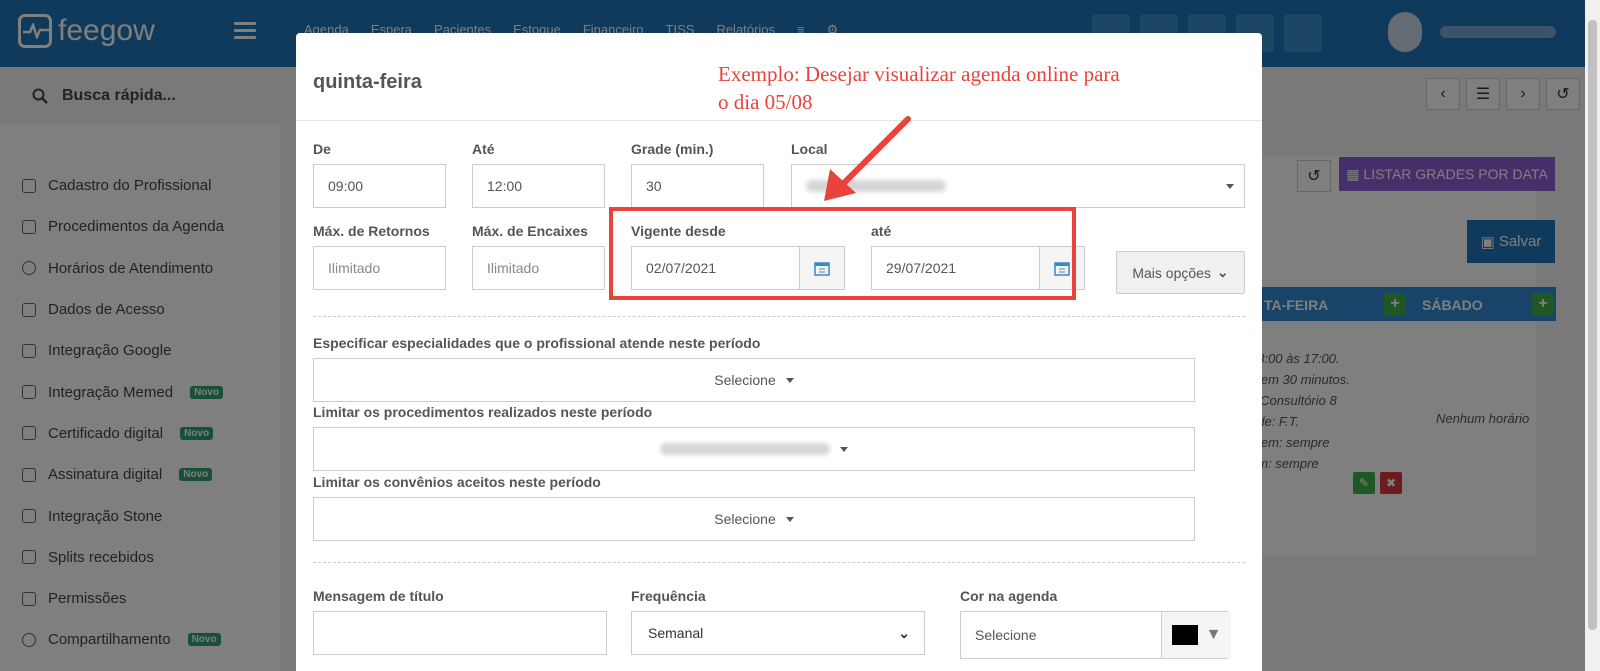 The image size is (1600, 671). I want to click on more-options-label: Mais opções, so click(1171, 272).